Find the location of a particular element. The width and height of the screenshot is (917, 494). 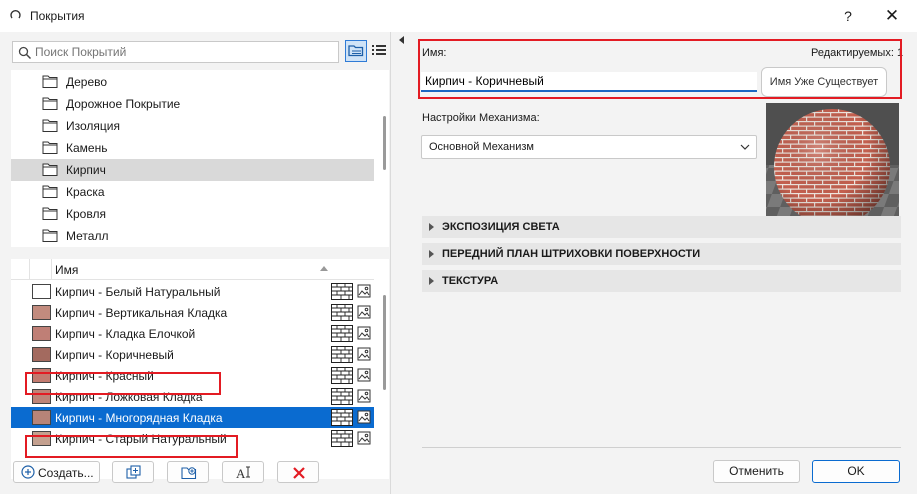

tree-item-roofing: Кровля is located at coordinates (192, 214).